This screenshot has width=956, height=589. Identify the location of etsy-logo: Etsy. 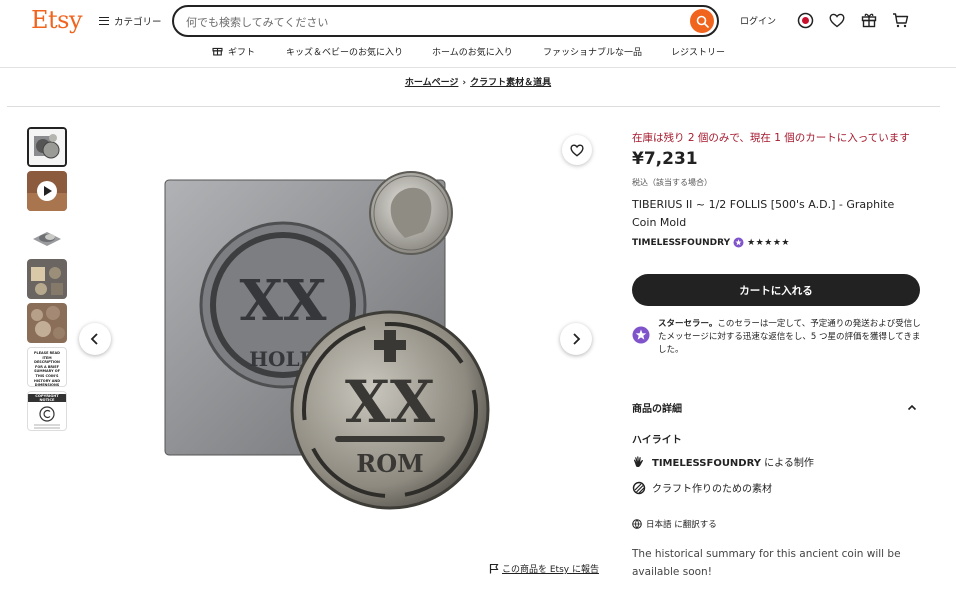
(57, 20).